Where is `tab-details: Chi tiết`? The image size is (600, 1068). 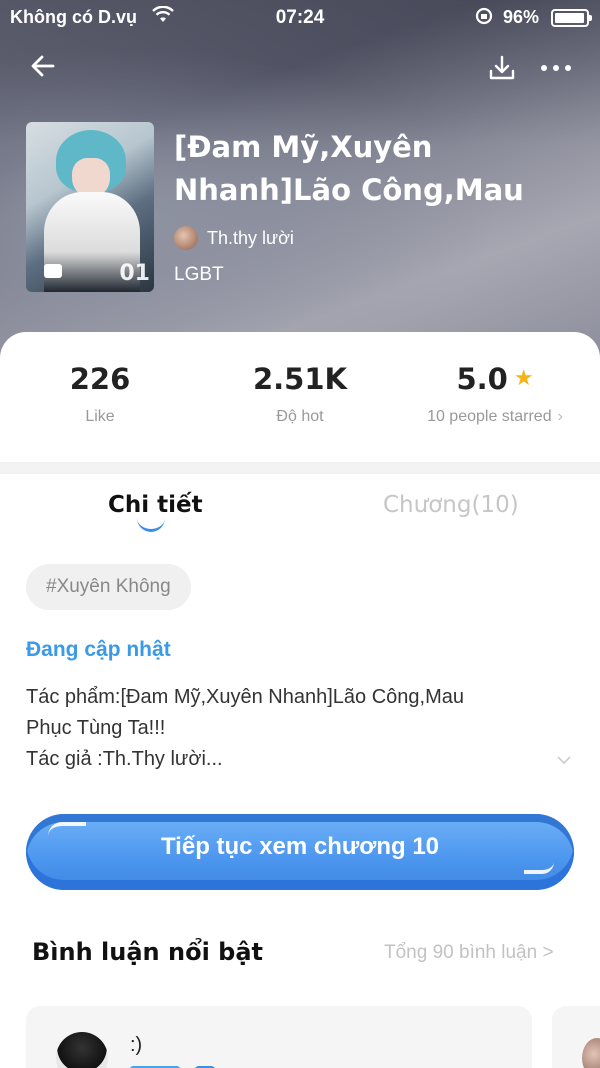 tab-details: Chi tiết is located at coordinates (155, 505).